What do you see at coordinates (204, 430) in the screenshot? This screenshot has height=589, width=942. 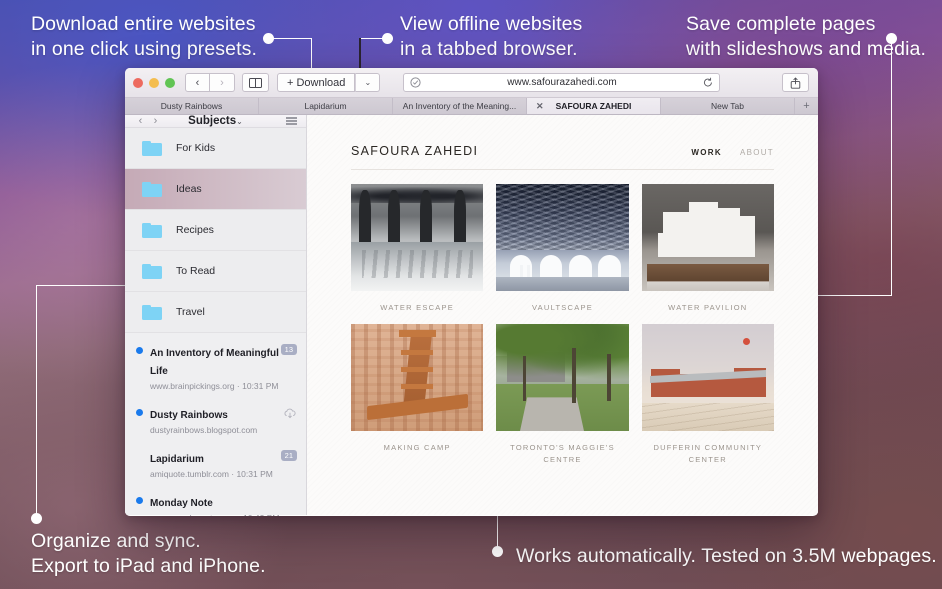 I see `feed-subtitle: dustyrainbows.blogspot.com` at bounding box center [204, 430].